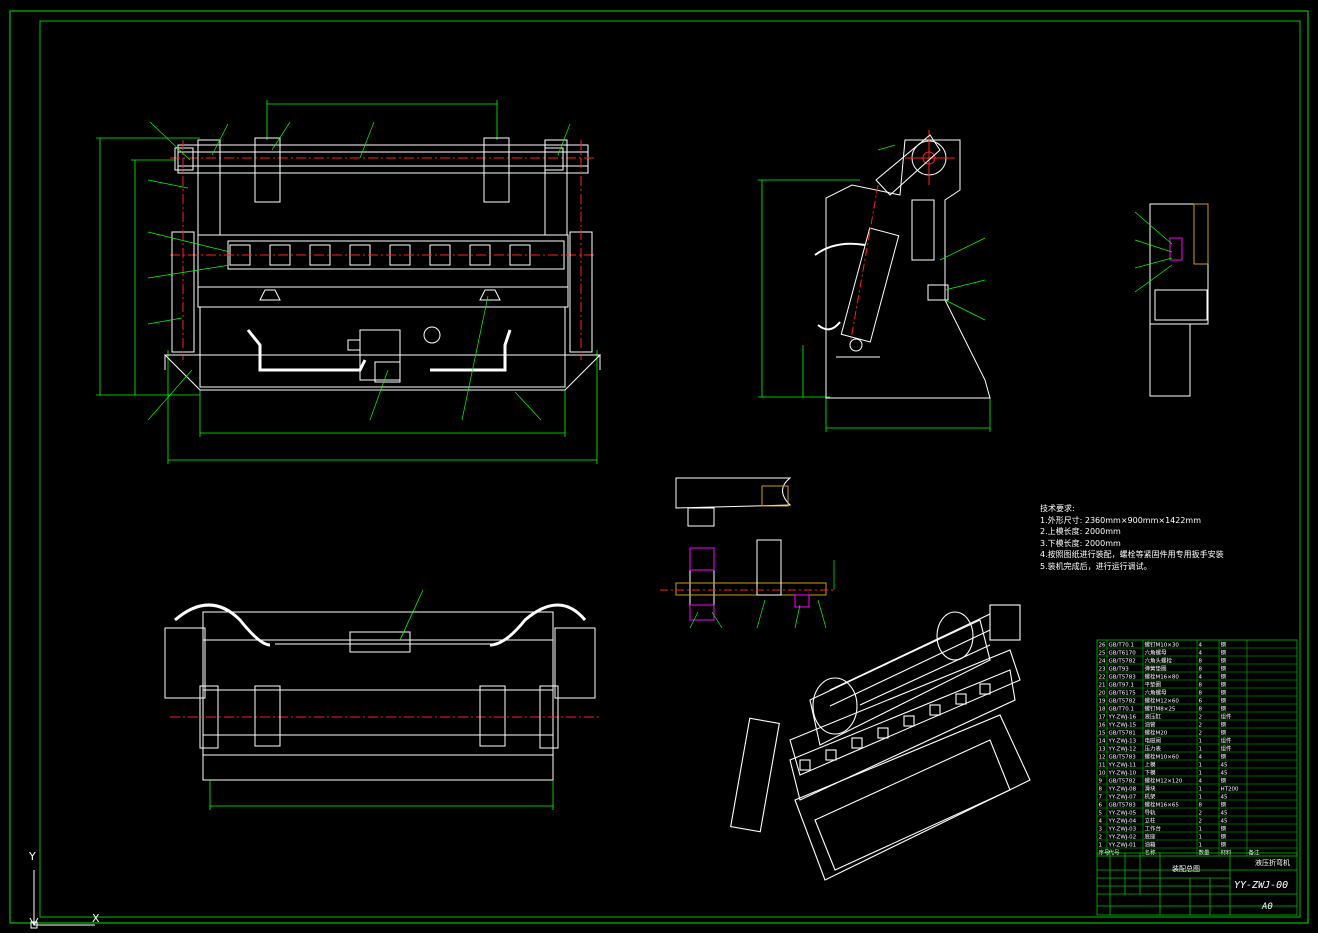  What do you see at coordinates (1151, 844) in the screenshot?
I see `bom-cell: 油箱` at bounding box center [1151, 844].